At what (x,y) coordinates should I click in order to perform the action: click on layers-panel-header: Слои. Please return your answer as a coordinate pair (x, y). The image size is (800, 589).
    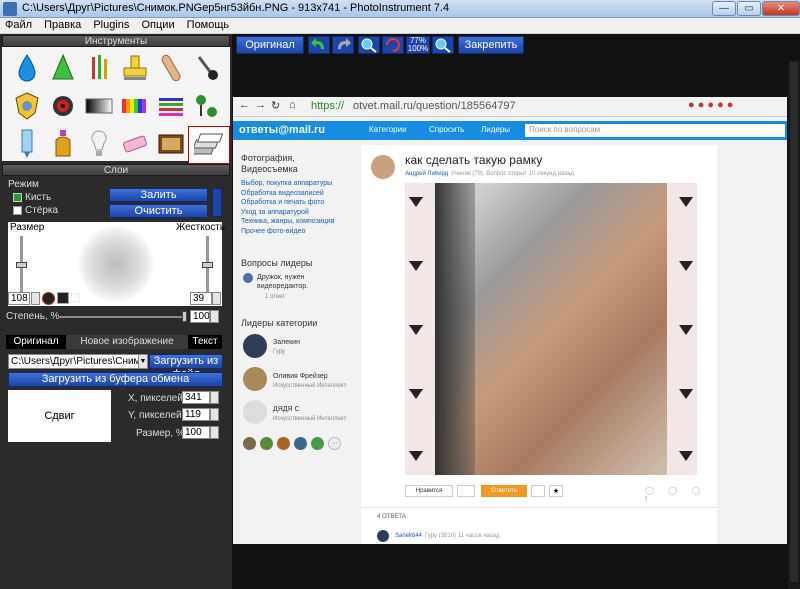
    Looking at the image, I should click on (116, 170).